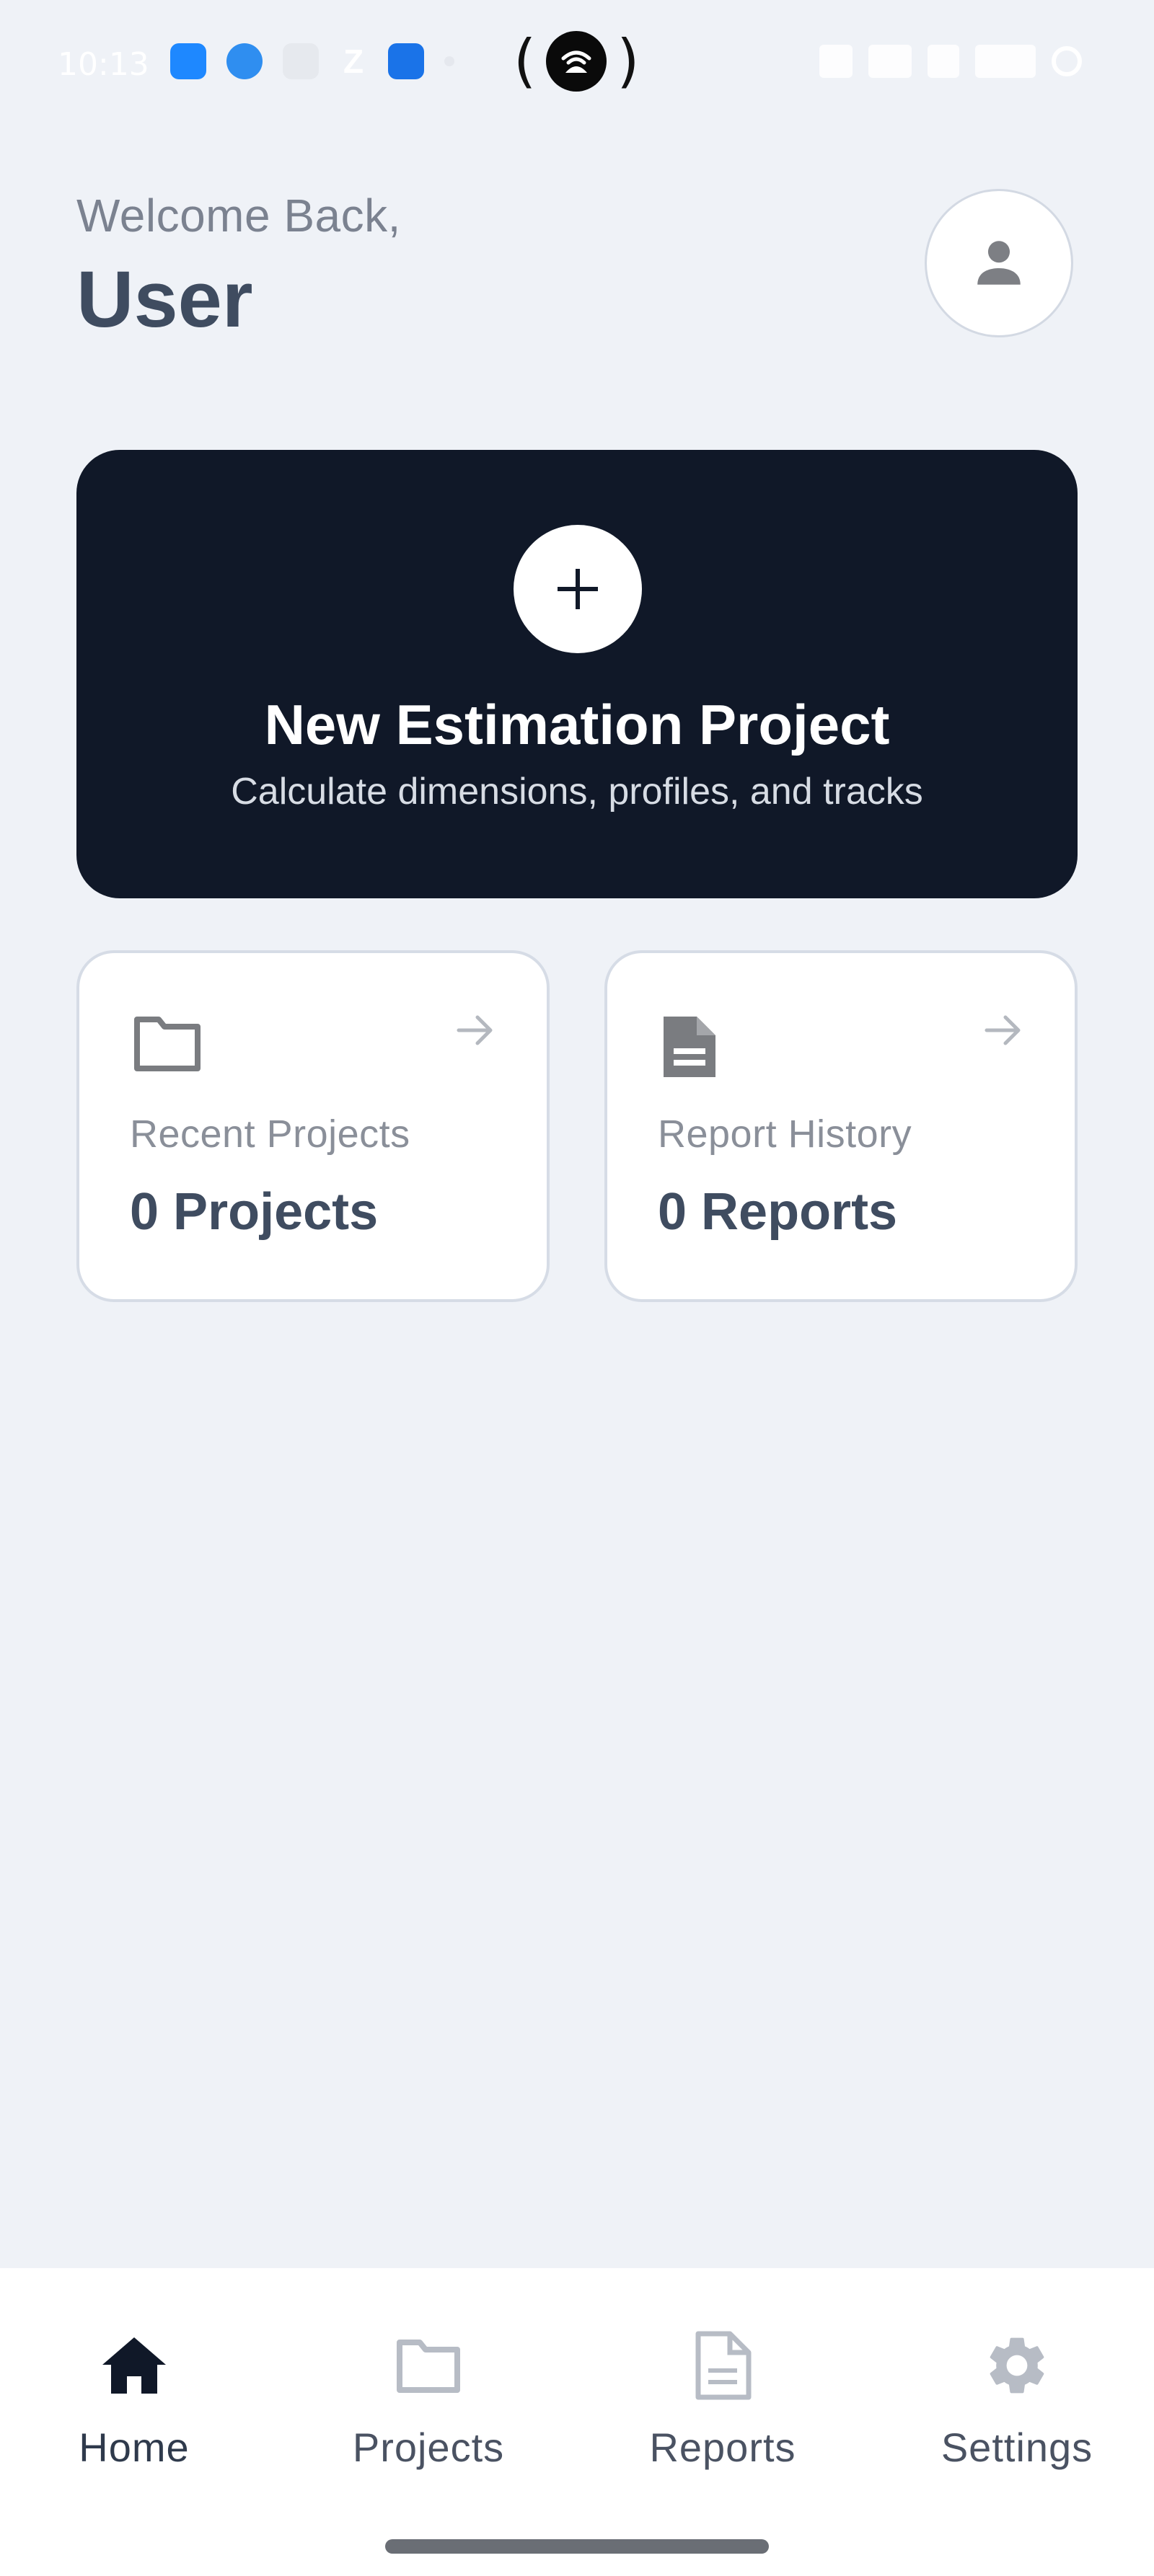 The height and width of the screenshot is (2576, 1154). What do you see at coordinates (134, 2447) in the screenshot?
I see `nav-label-home: Home` at bounding box center [134, 2447].